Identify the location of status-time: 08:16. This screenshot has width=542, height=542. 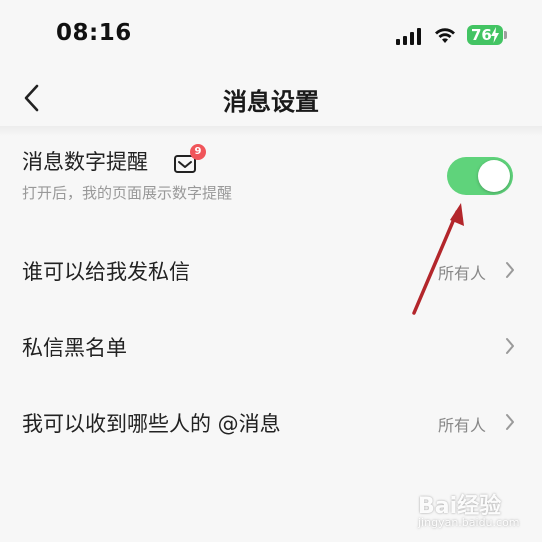
(94, 33).